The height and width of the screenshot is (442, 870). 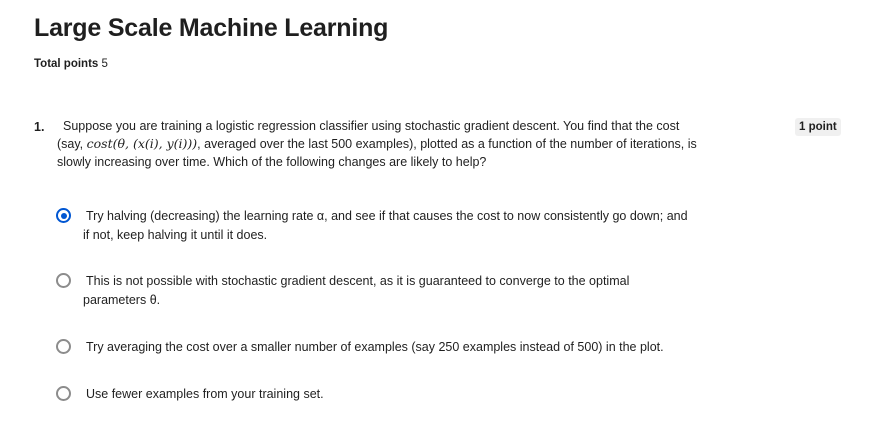 What do you see at coordinates (175, 235) in the screenshot?
I see `answer-option-1-line-2: if not, keep halving it until it does.` at bounding box center [175, 235].